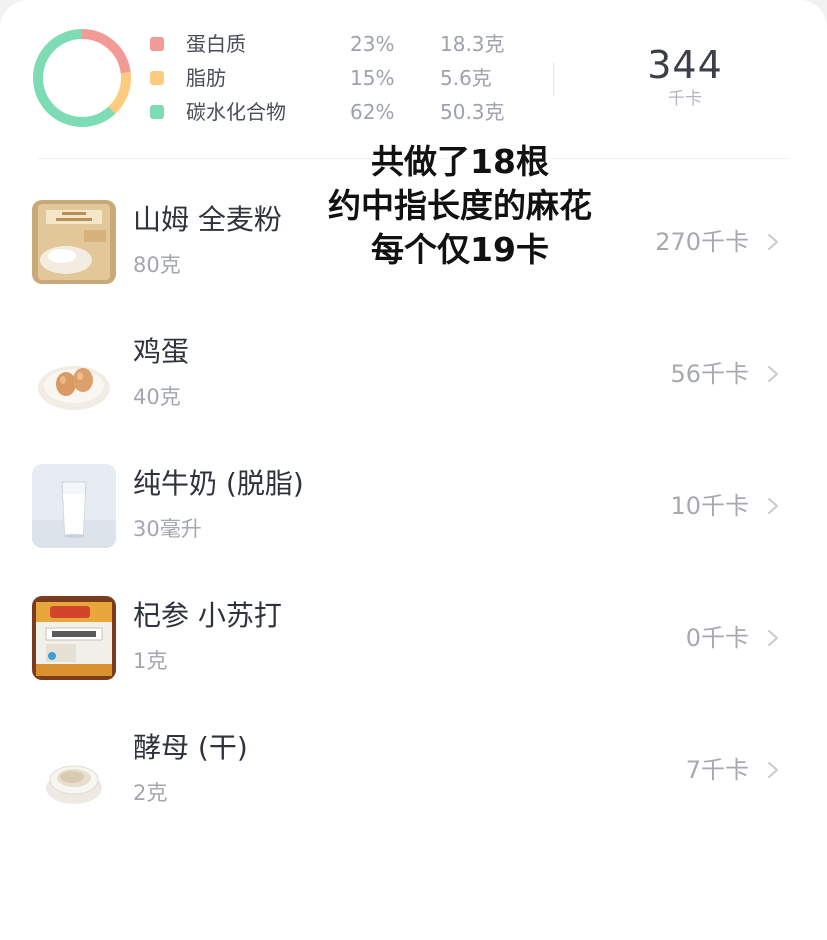 The image size is (827, 940). What do you see at coordinates (340, 44) in the screenshot?
I see `macro-row-protein: 蛋白质 23% 18.3克` at bounding box center [340, 44].